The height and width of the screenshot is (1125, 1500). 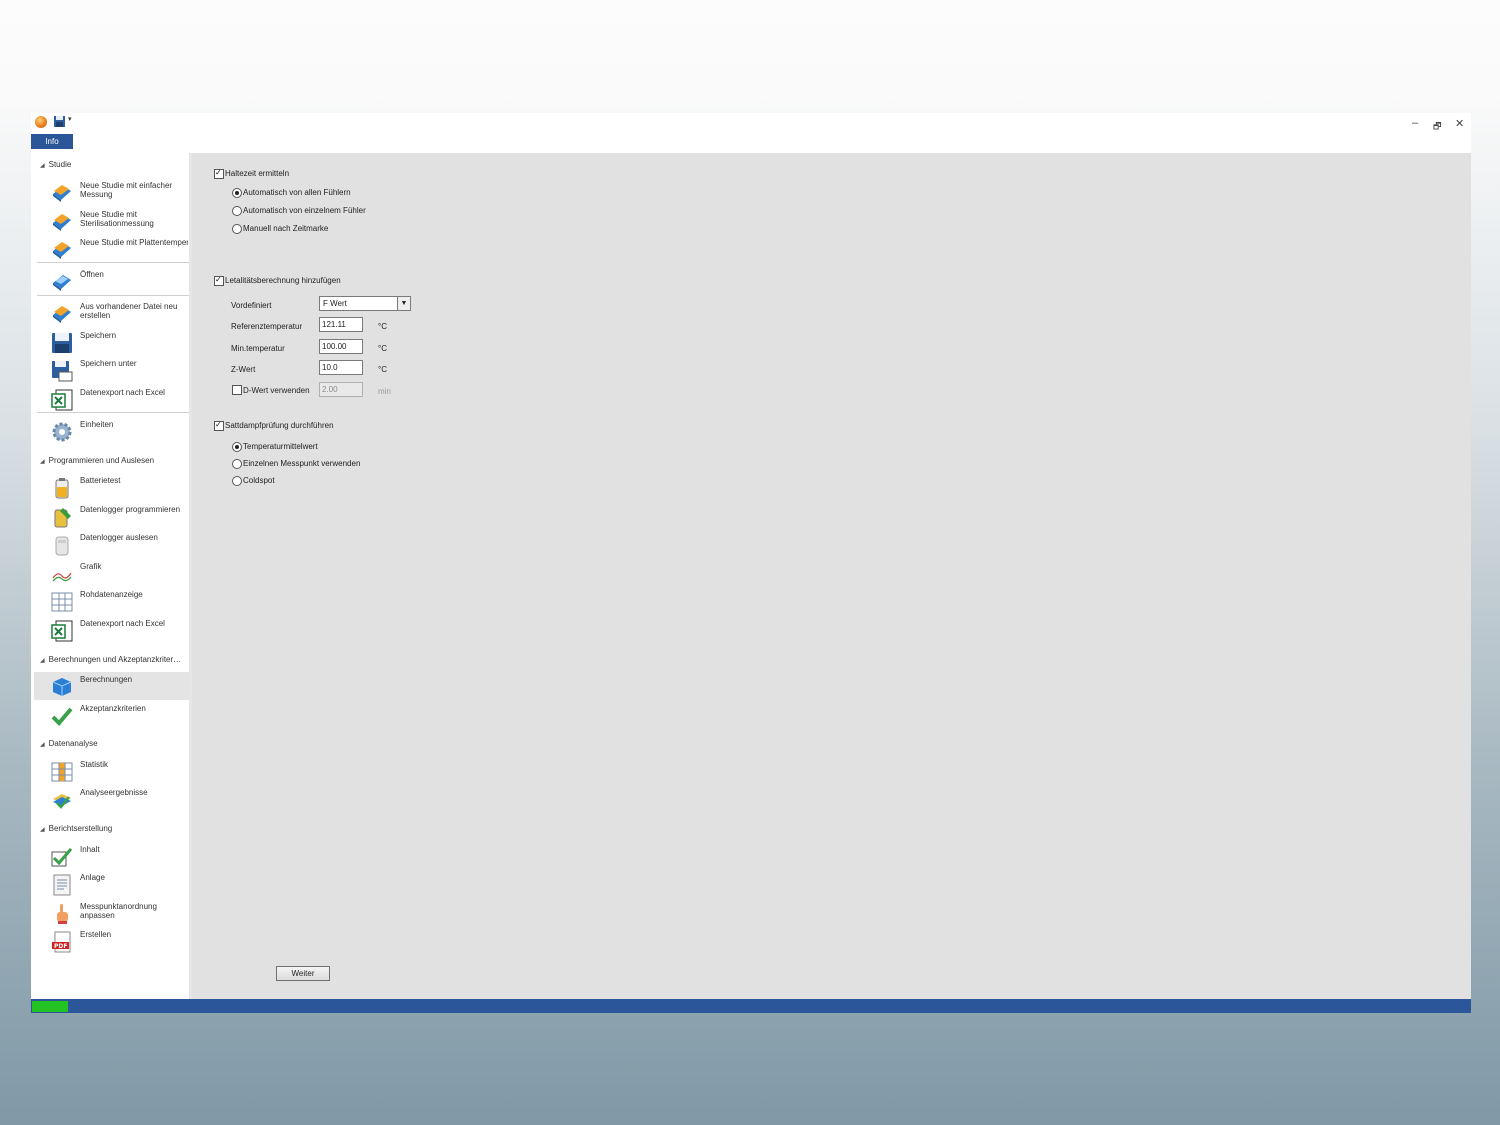 What do you see at coordinates (219, 280) in the screenshot?
I see `lethality-checkbox` at bounding box center [219, 280].